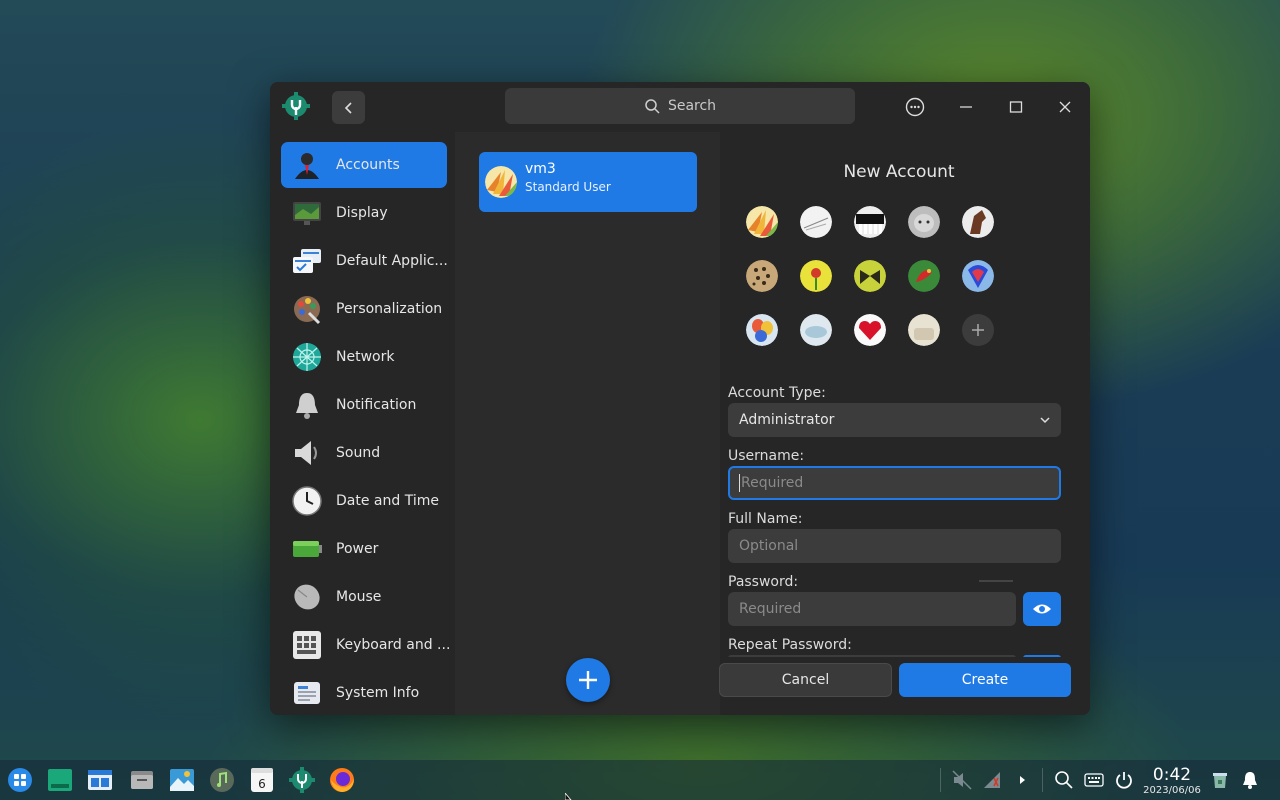 This screenshot has width=1280, height=800. What do you see at coordinates (306, 453) in the screenshot?
I see `sound-icon` at bounding box center [306, 453].